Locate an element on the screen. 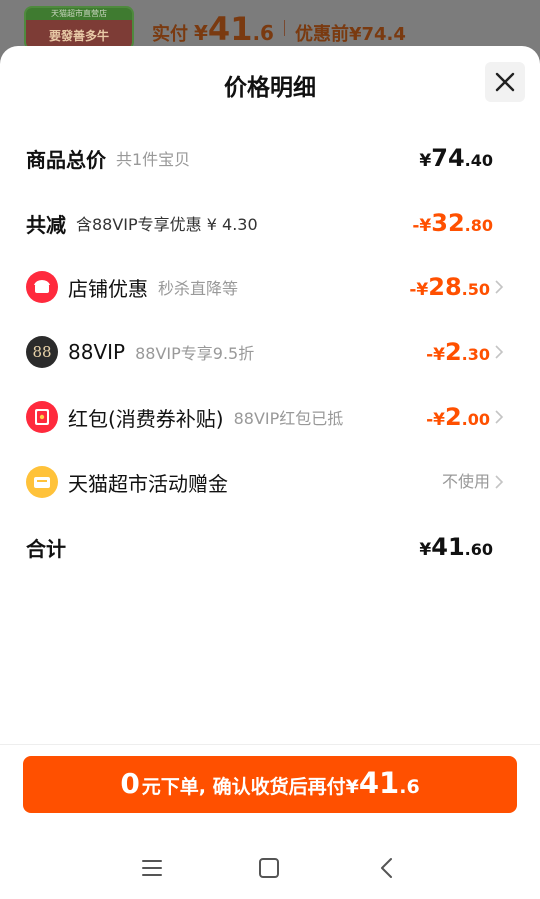 This screenshot has width=540, height=899. back-icon is located at coordinates (386, 868).